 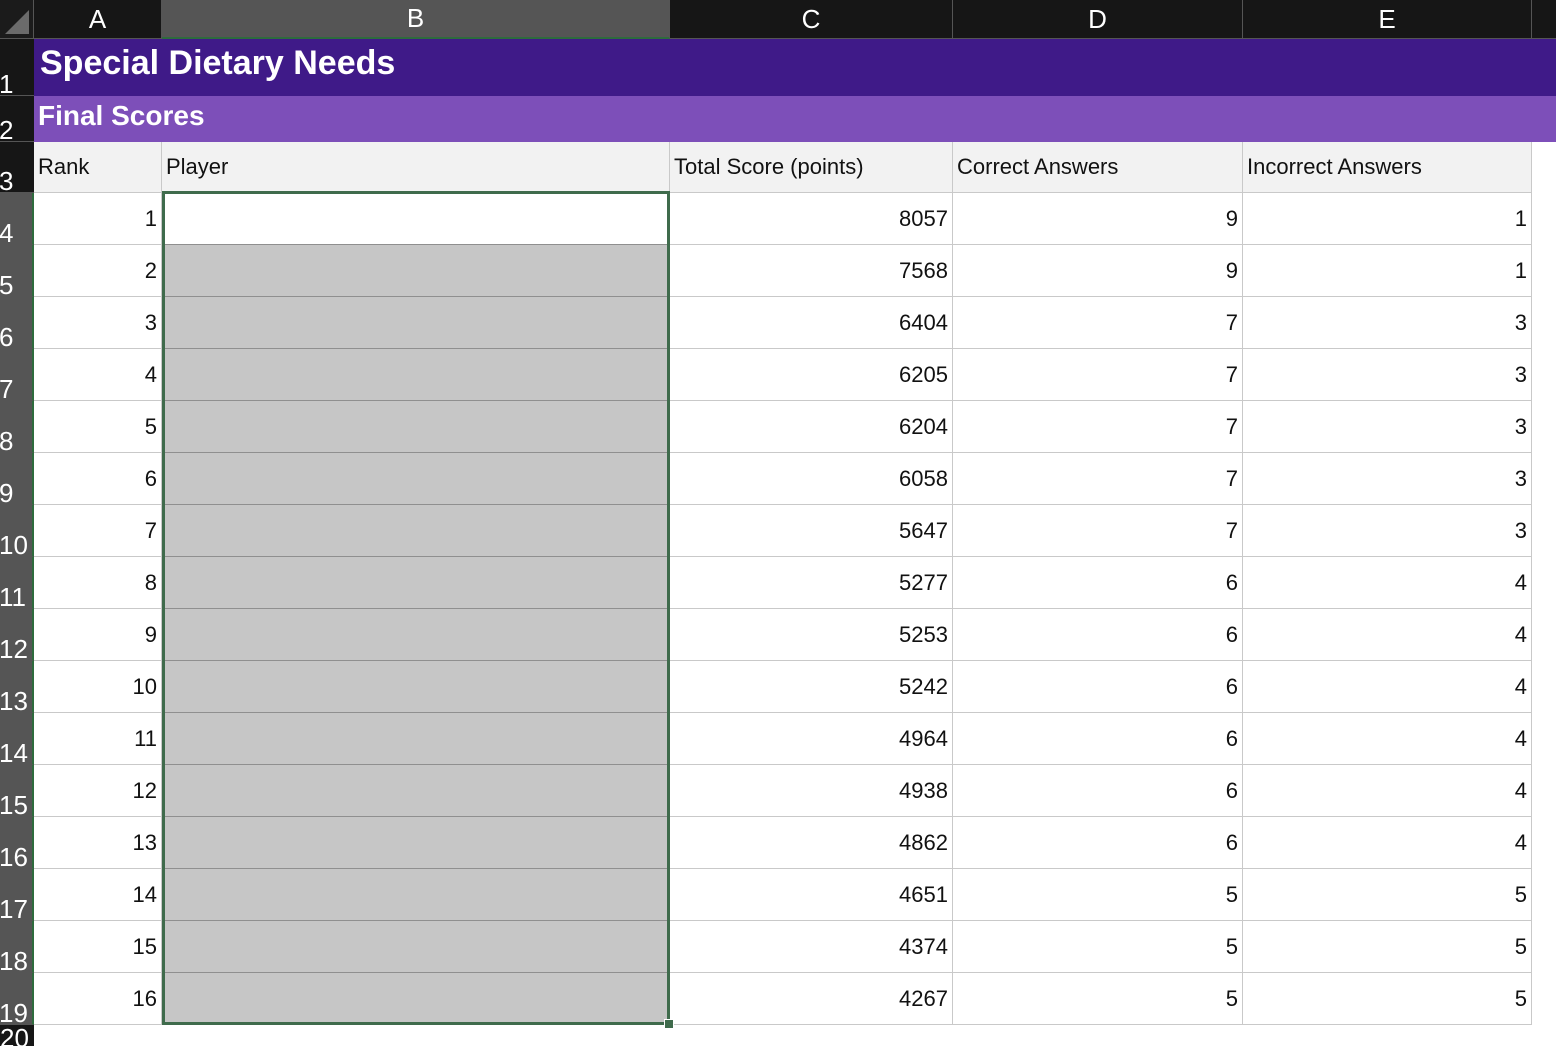 What do you see at coordinates (811, 583) in the screenshot?
I see `cell-total-score: 5277` at bounding box center [811, 583].